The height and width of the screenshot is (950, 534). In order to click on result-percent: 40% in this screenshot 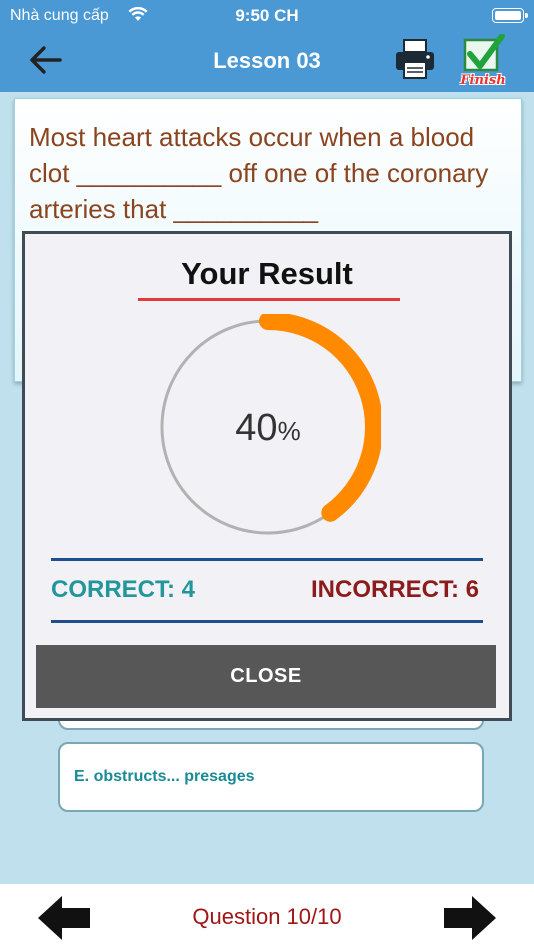, I will do `click(268, 428)`.